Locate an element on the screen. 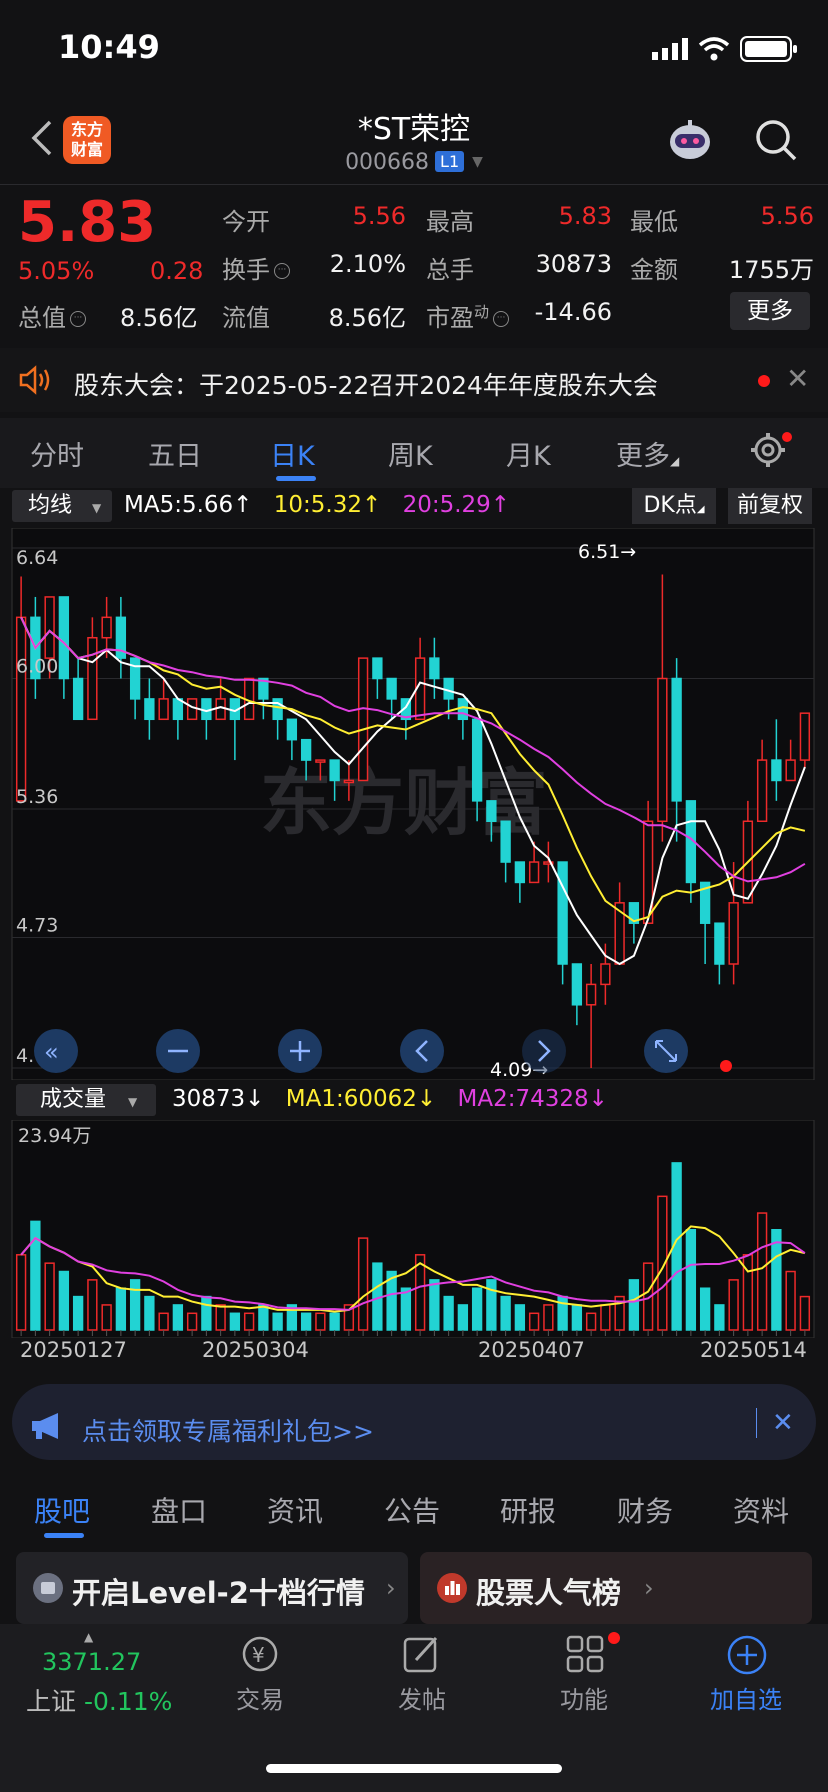 The image size is (828, 1792). amount-label: 金额 is located at coordinates (654, 270).